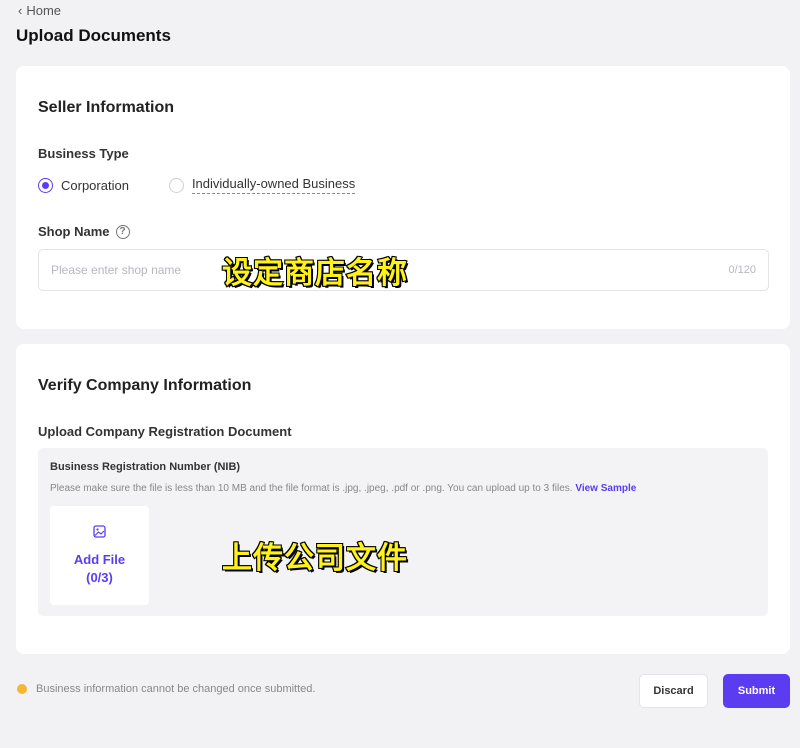 This screenshot has width=800, height=748. Describe the element at coordinates (605, 488) in the screenshot. I see `view-sample-link: View Sample` at that location.